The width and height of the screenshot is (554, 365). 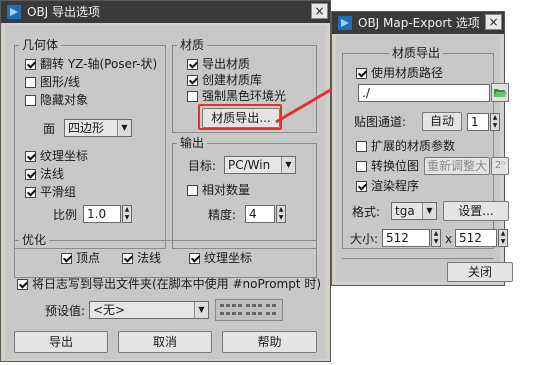 What do you see at coordinates (406, 238) in the screenshot?
I see `size-width-input: 512` at bounding box center [406, 238].